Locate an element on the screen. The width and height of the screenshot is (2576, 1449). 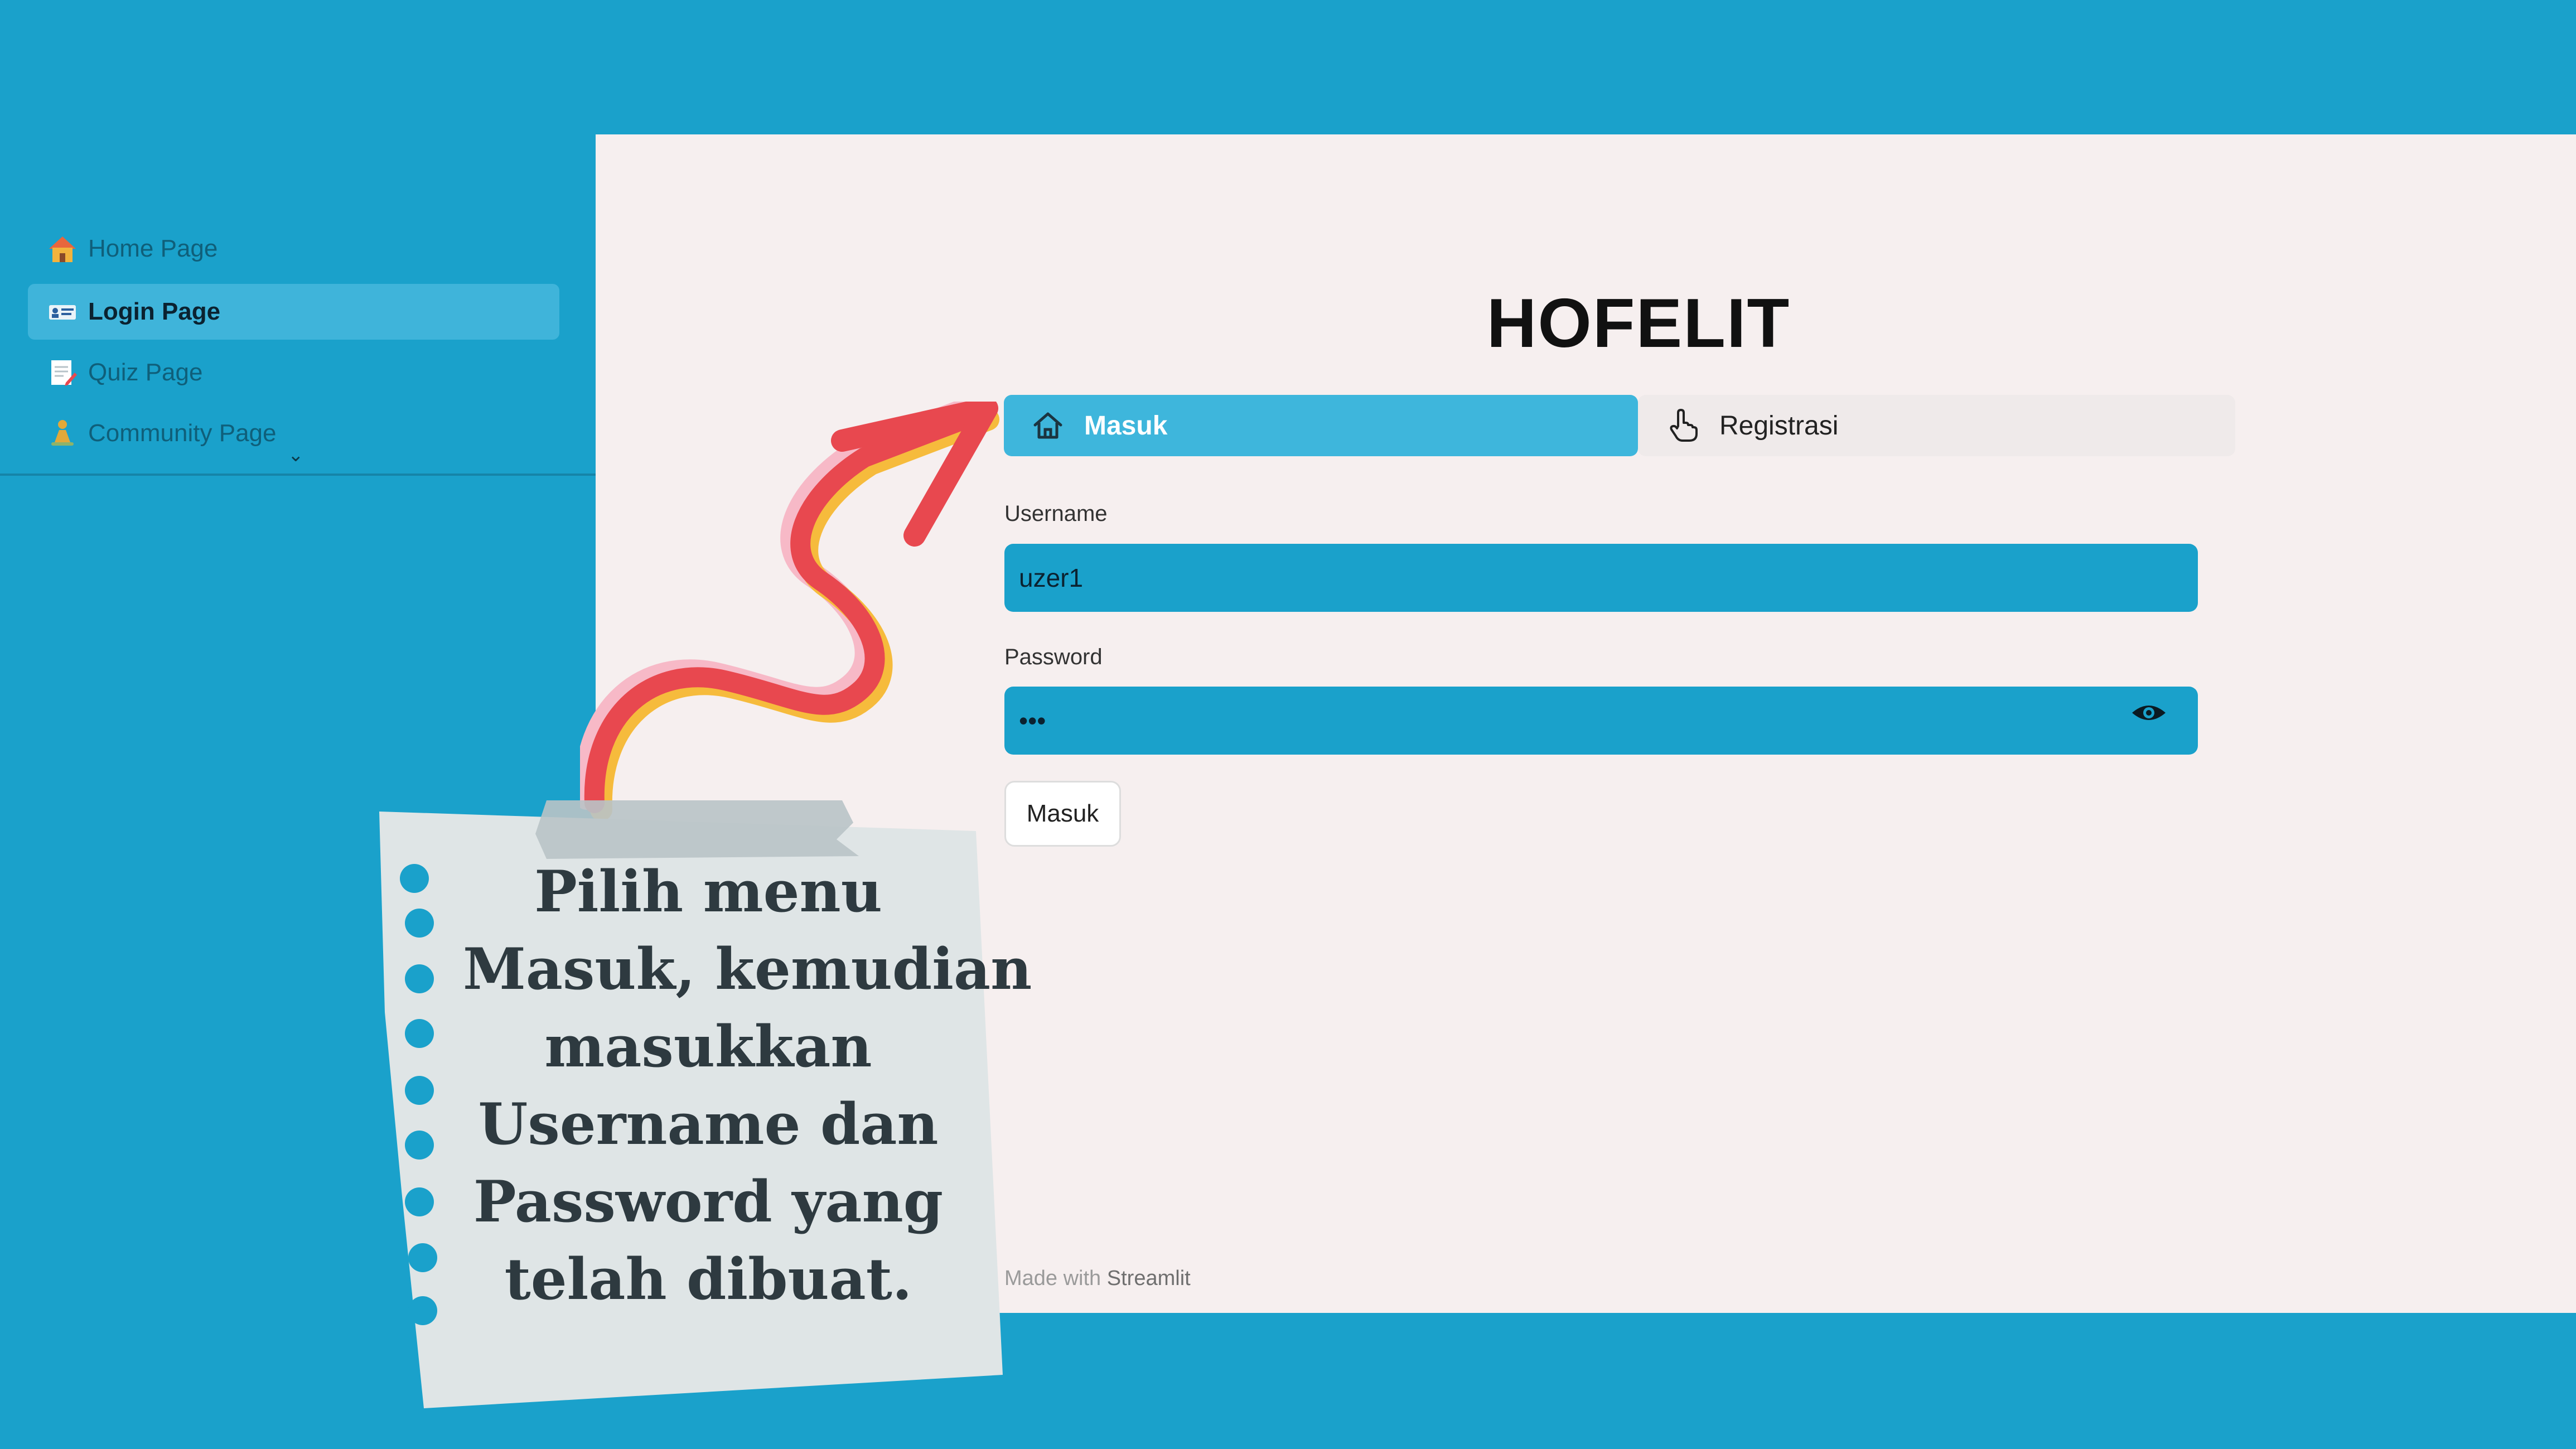
home-outline-icon is located at coordinates (1047, 425).